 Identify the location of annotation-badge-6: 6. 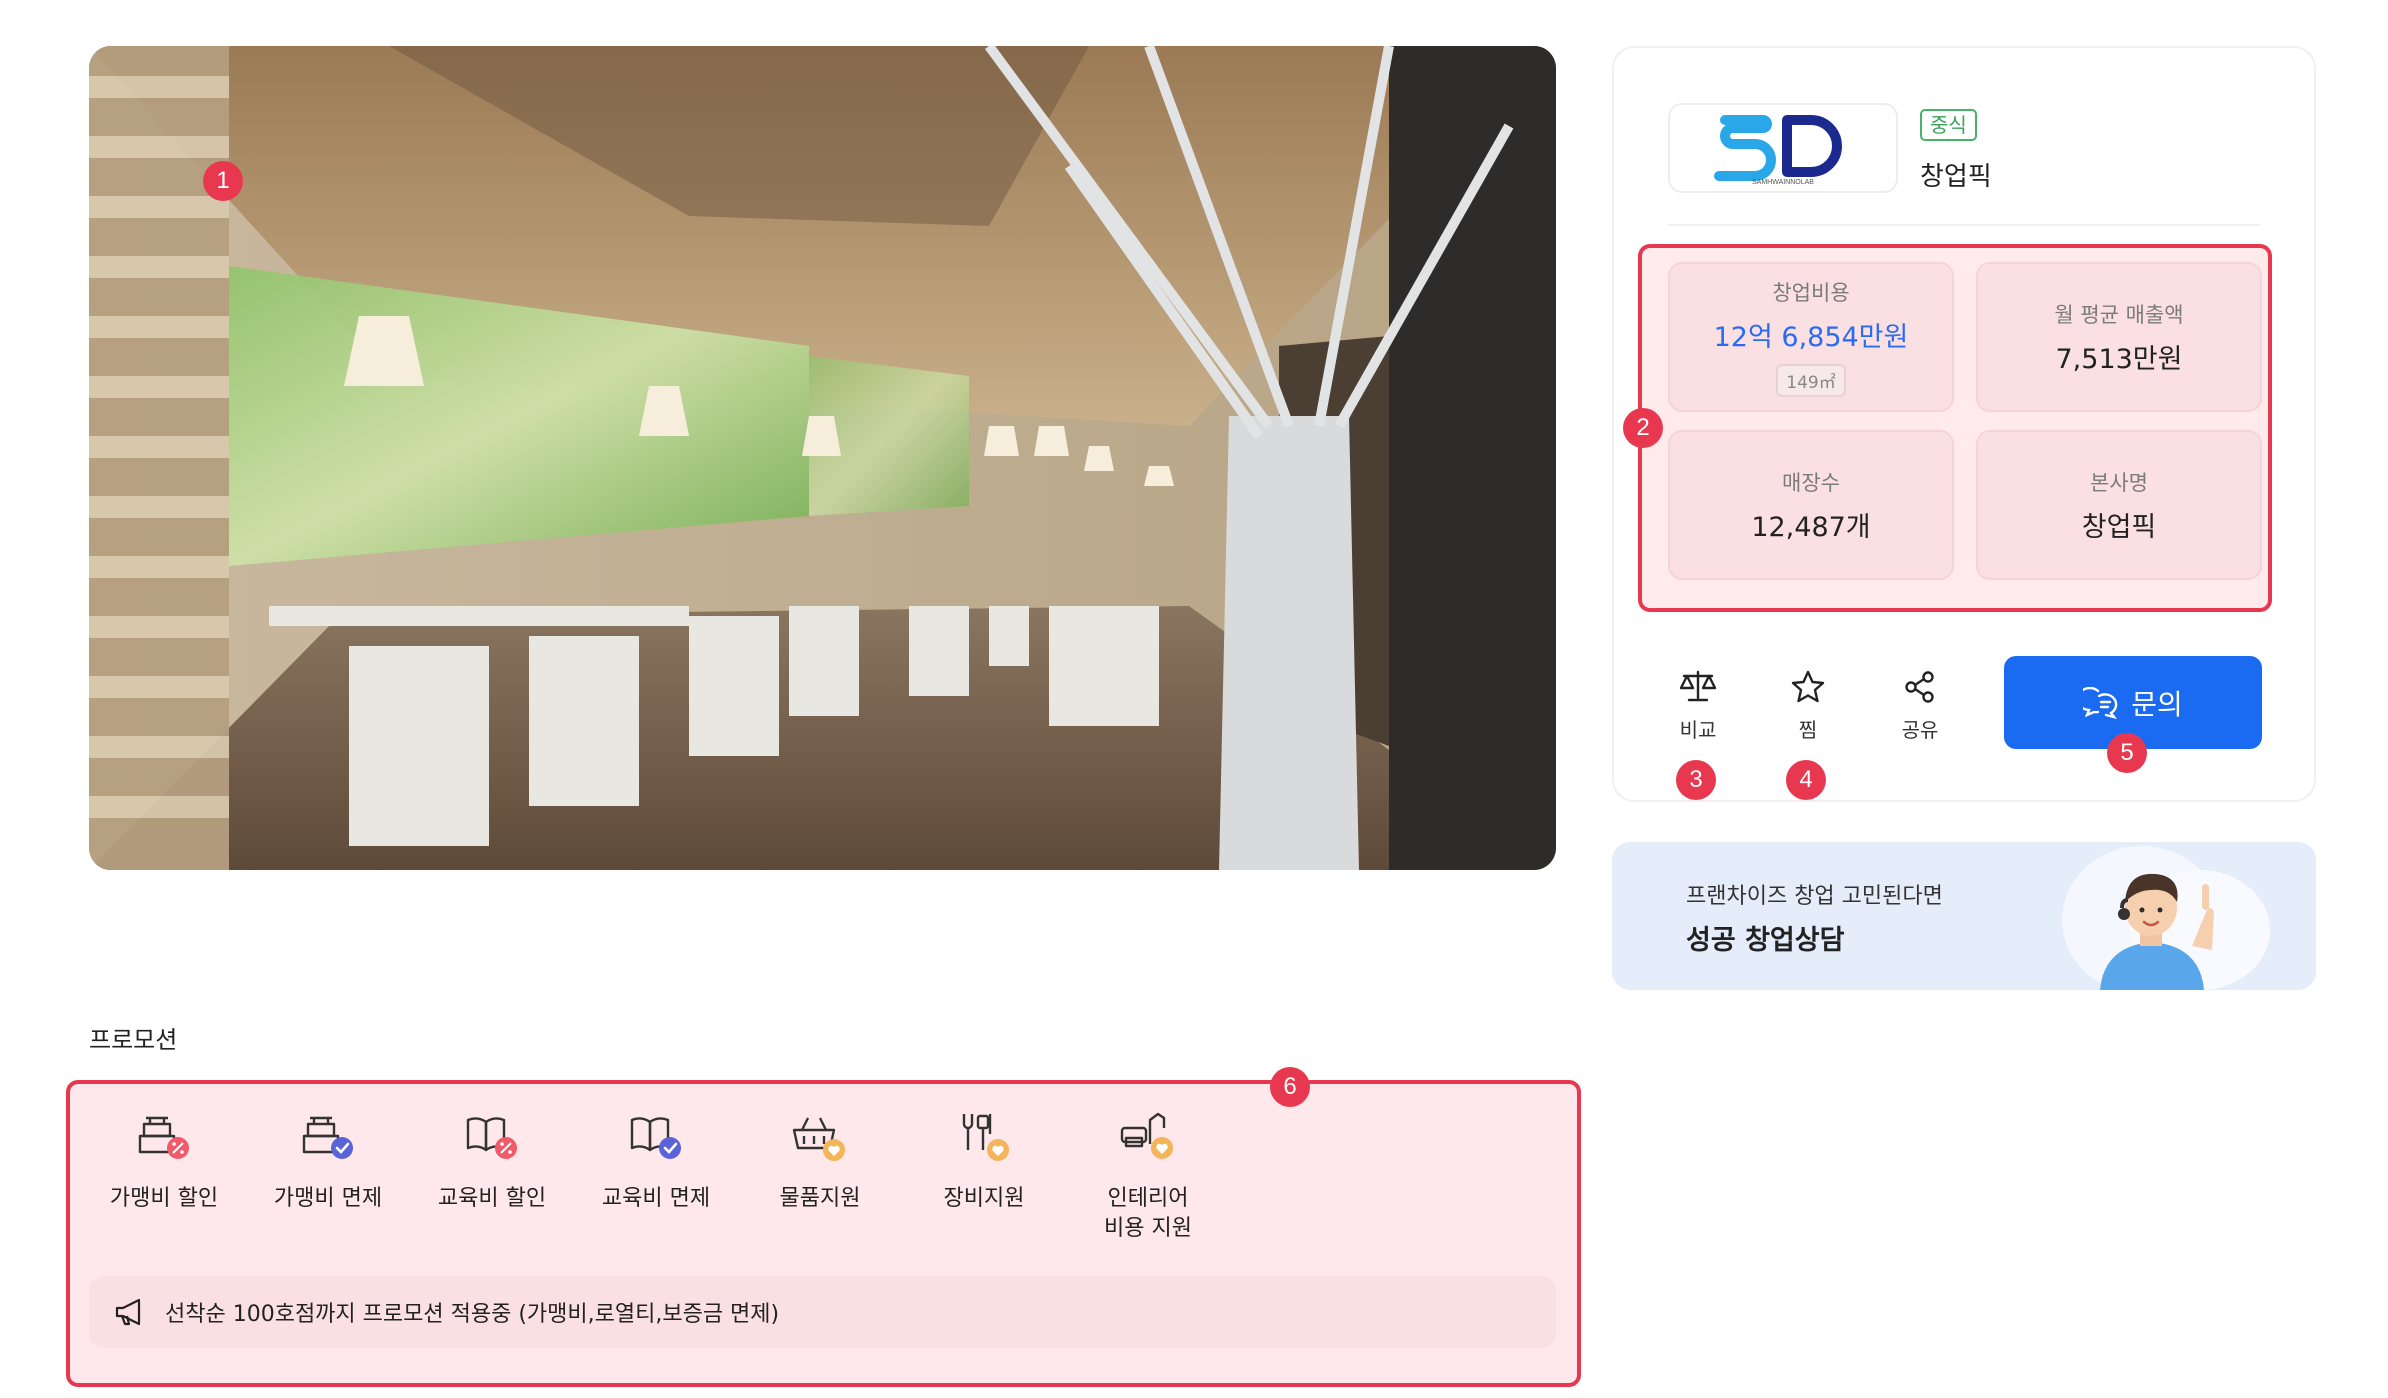
(1290, 1087).